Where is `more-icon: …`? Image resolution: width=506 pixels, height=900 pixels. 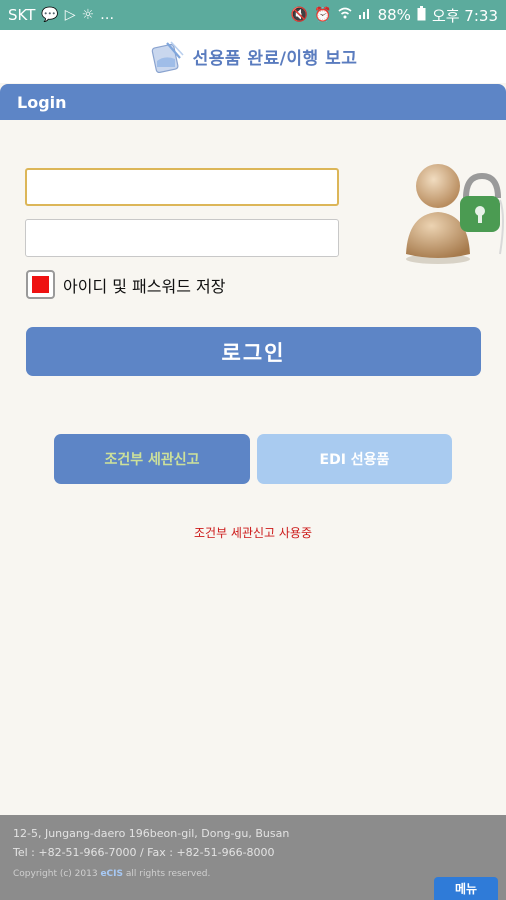
more-icon: … is located at coordinates (107, 15).